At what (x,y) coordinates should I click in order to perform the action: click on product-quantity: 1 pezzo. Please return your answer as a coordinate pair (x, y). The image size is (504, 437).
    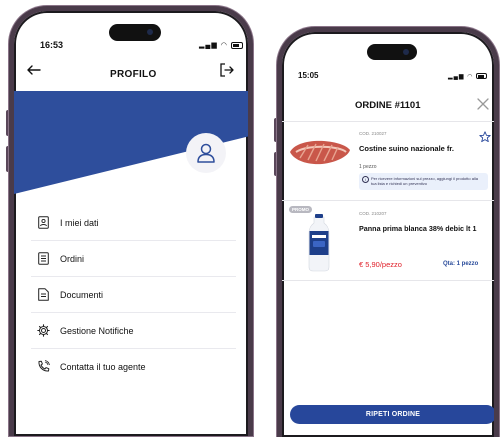
    Looking at the image, I should click on (368, 167).